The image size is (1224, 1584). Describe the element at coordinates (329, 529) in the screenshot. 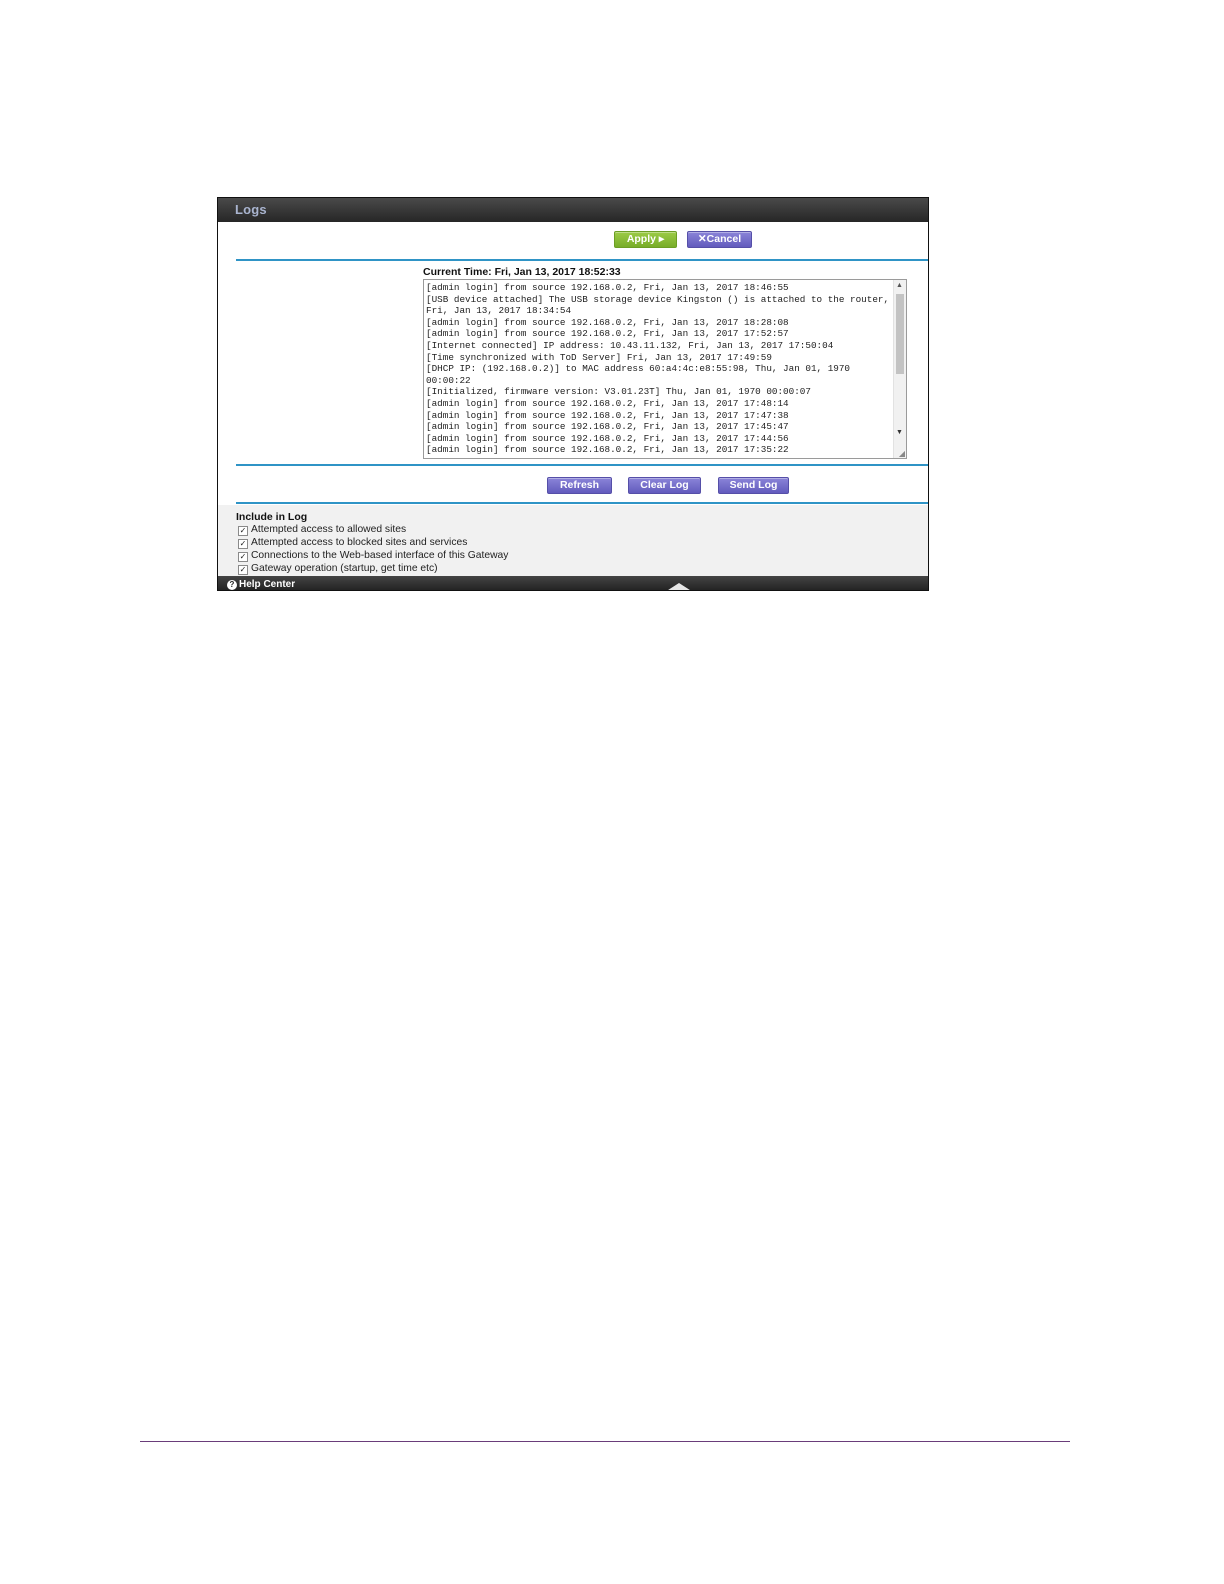

I see `option-label: Attempted access to allowed sites` at that location.